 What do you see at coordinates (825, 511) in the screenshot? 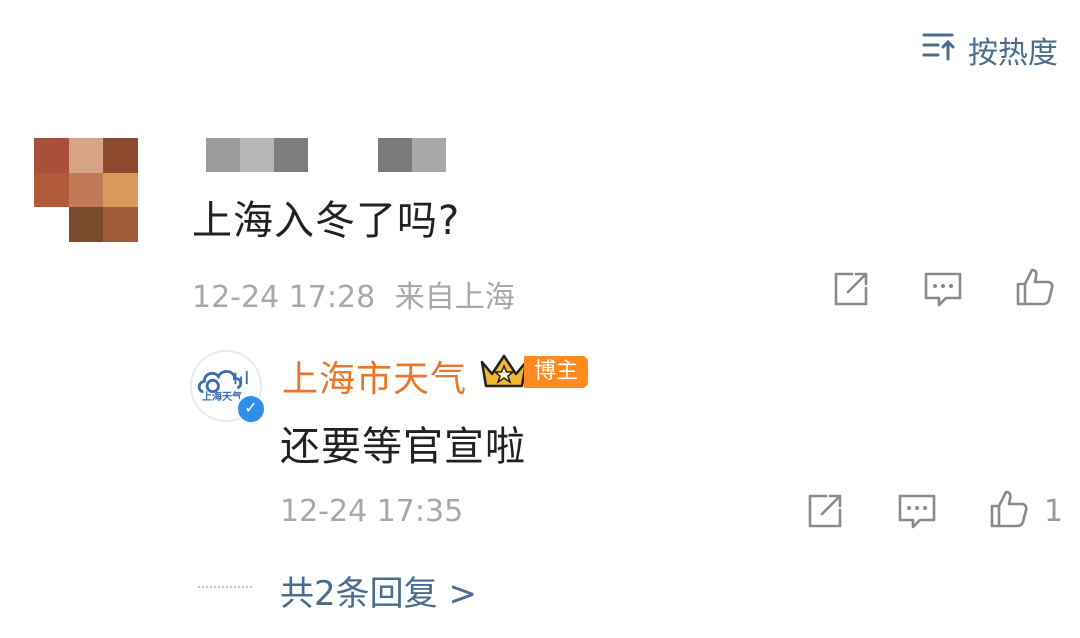
I see `reply-share-icon` at bounding box center [825, 511].